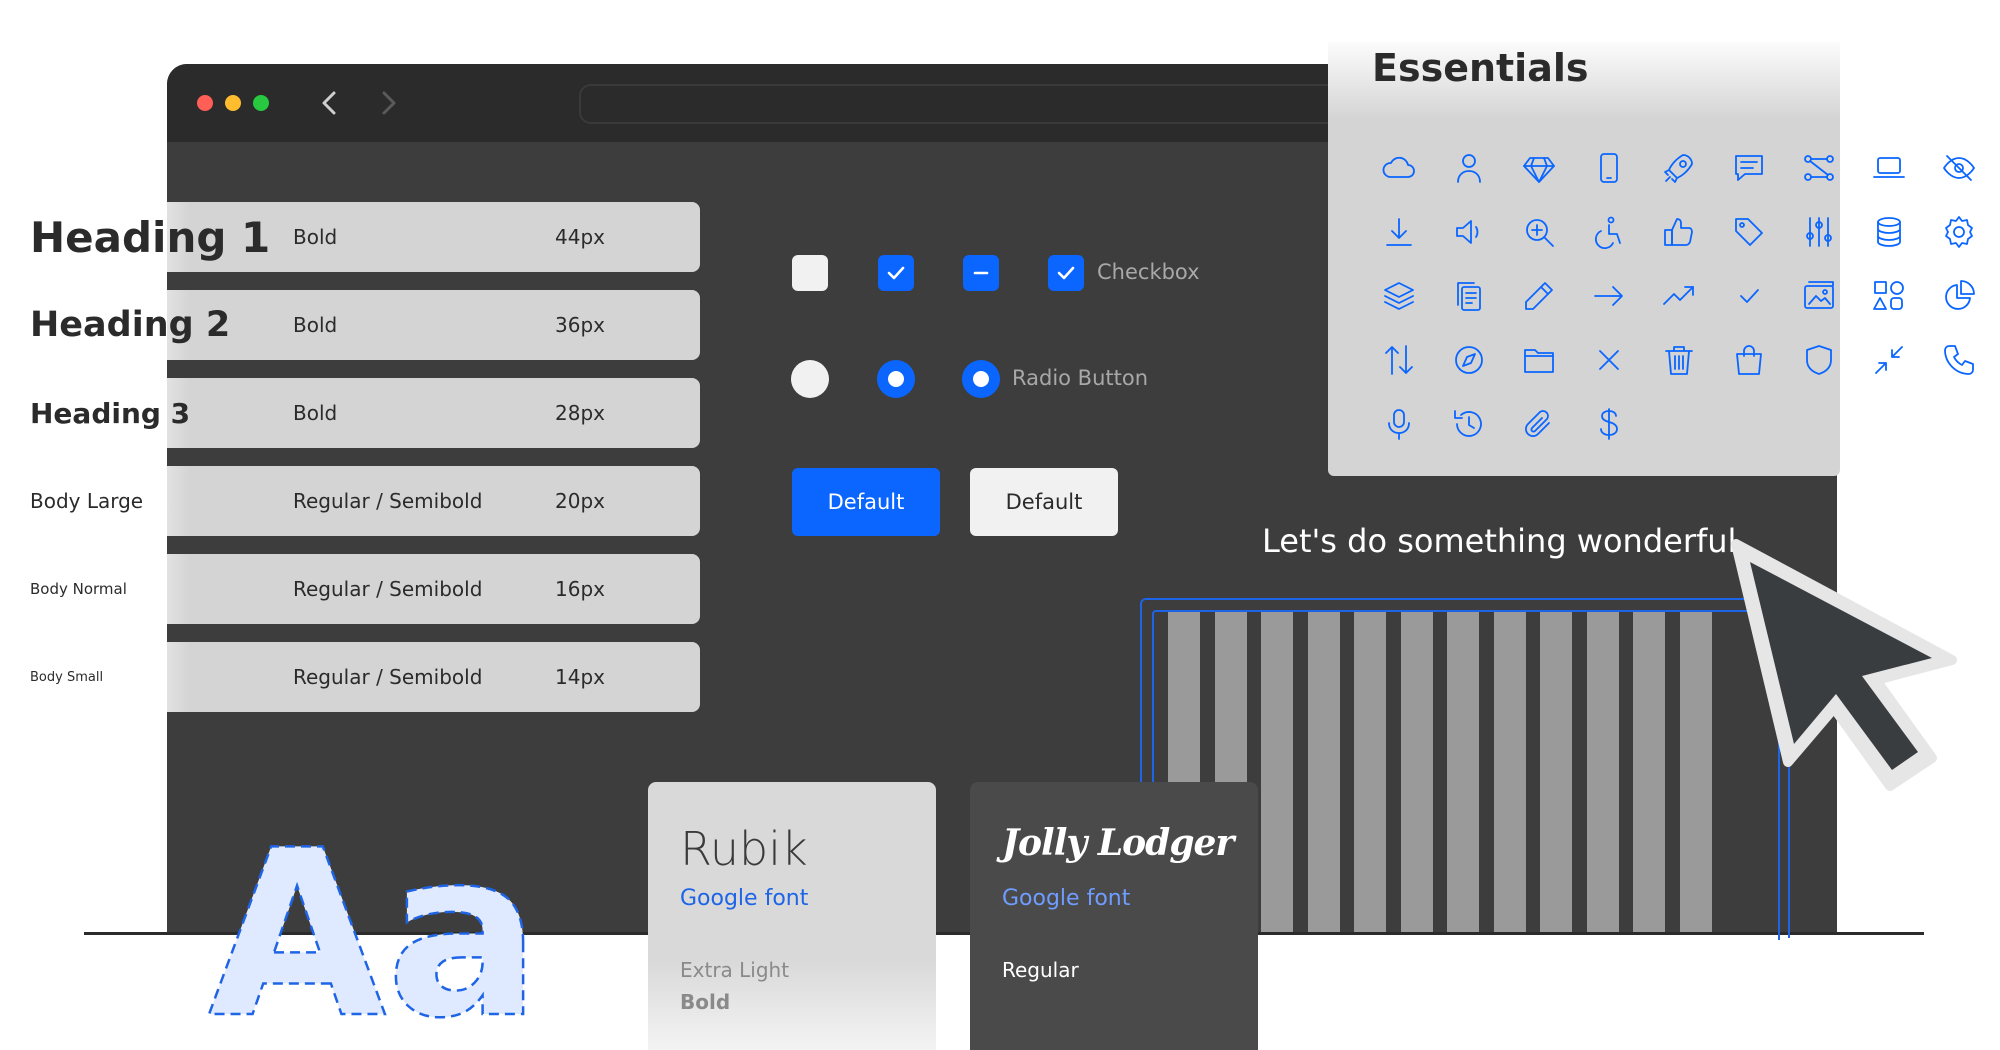  I want to click on back-button, so click(330, 103).